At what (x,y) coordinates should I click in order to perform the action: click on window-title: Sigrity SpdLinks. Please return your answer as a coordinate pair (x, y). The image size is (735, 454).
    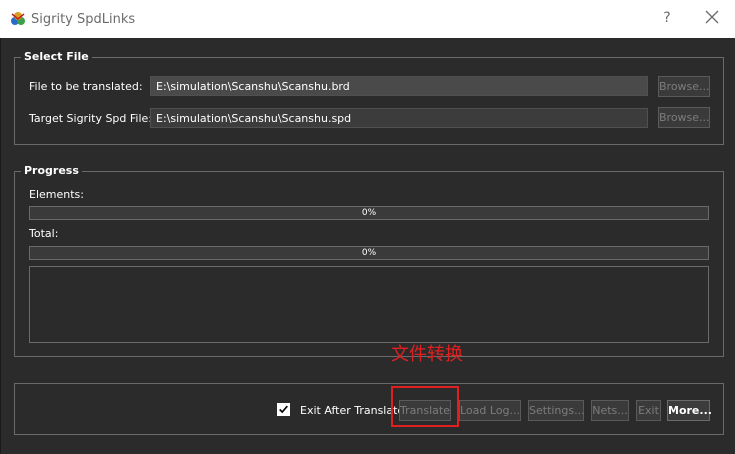
    Looking at the image, I should click on (83, 19).